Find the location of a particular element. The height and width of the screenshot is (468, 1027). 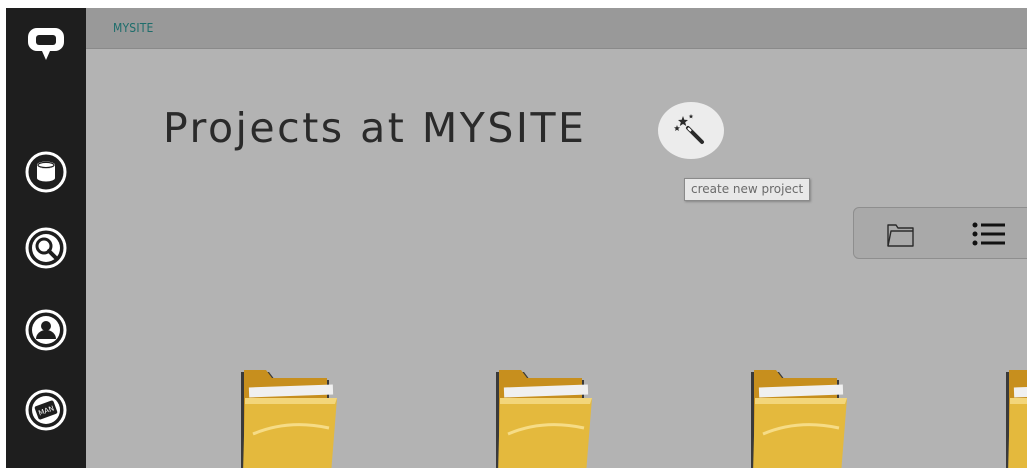

logo-icon is located at coordinates (46, 44).